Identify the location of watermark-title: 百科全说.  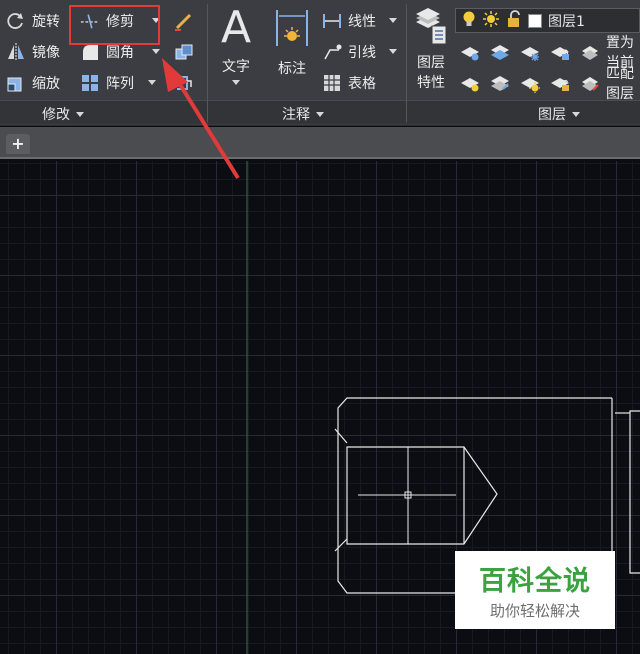
(535, 581).